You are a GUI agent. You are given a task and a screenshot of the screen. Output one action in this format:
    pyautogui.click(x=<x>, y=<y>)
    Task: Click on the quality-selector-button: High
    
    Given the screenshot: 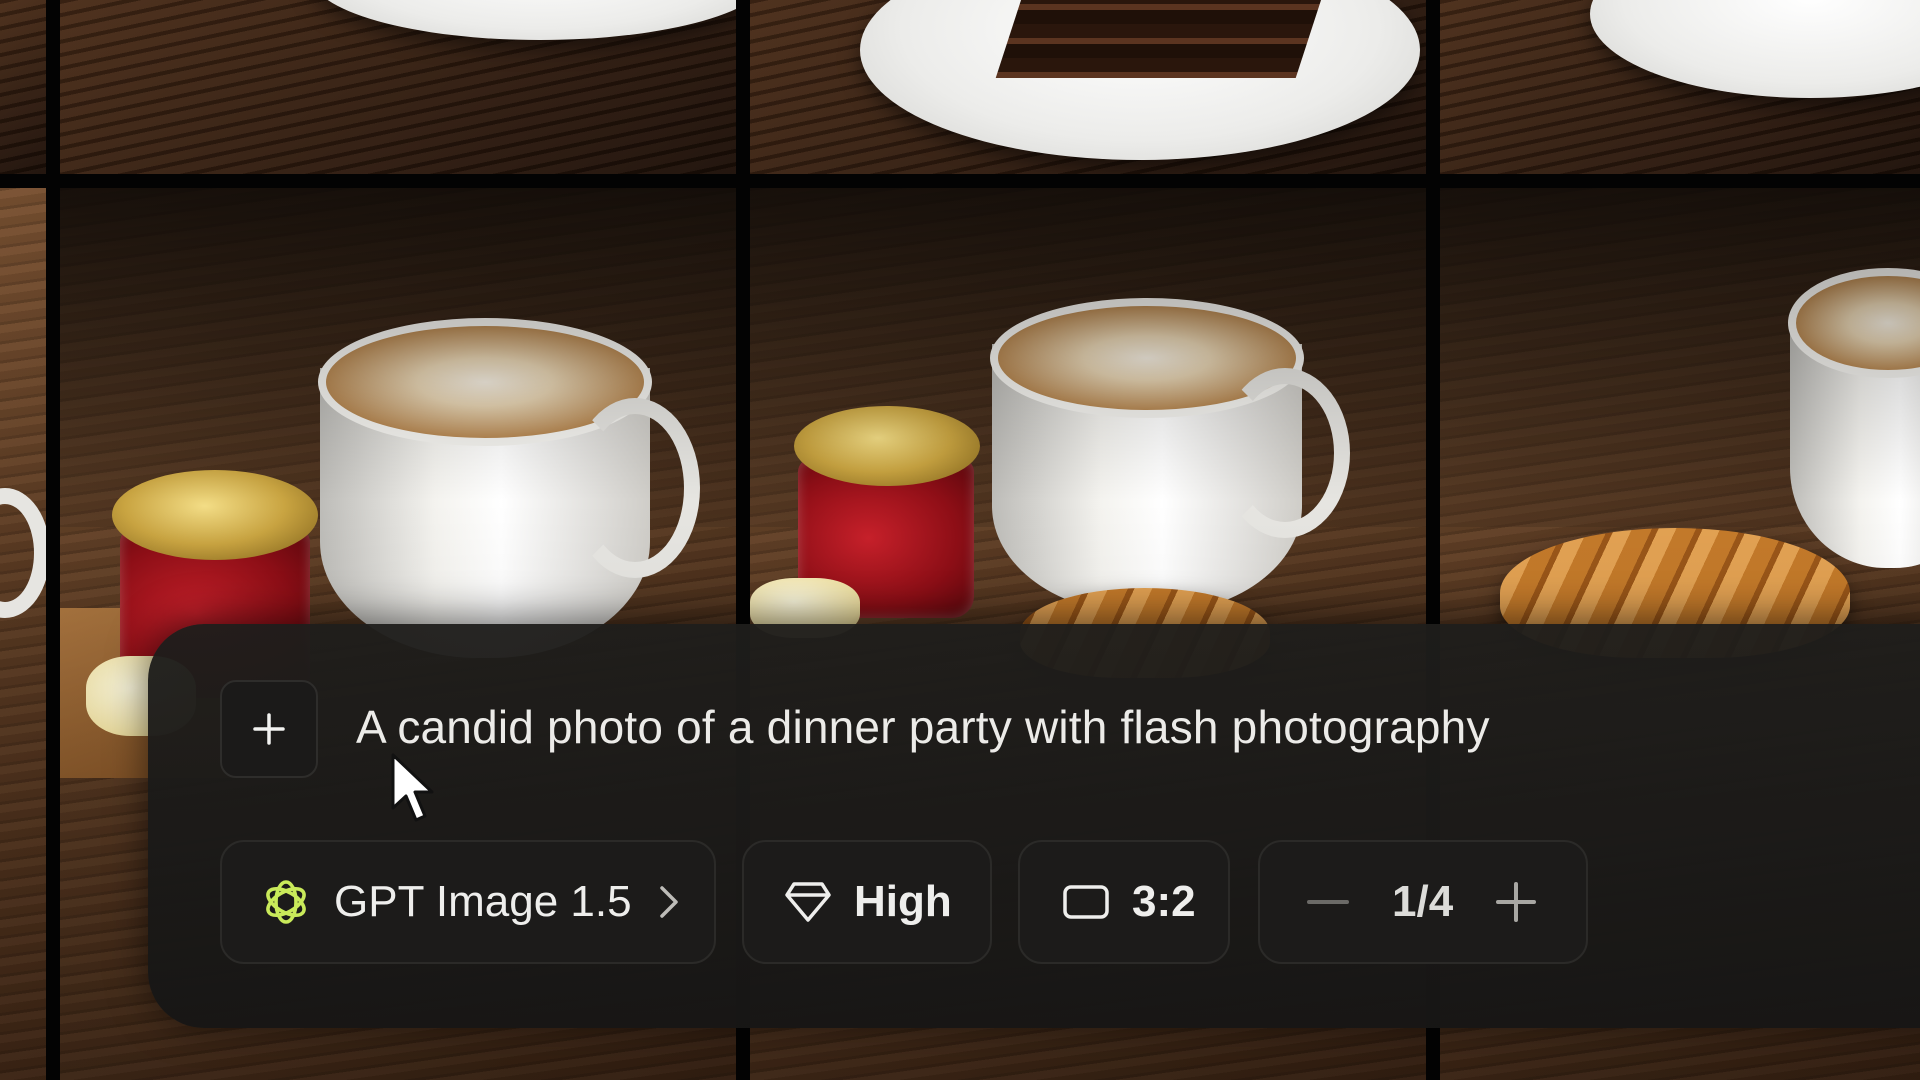 What is the action you would take?
    pyautogui.click(x=867, y=902)
    